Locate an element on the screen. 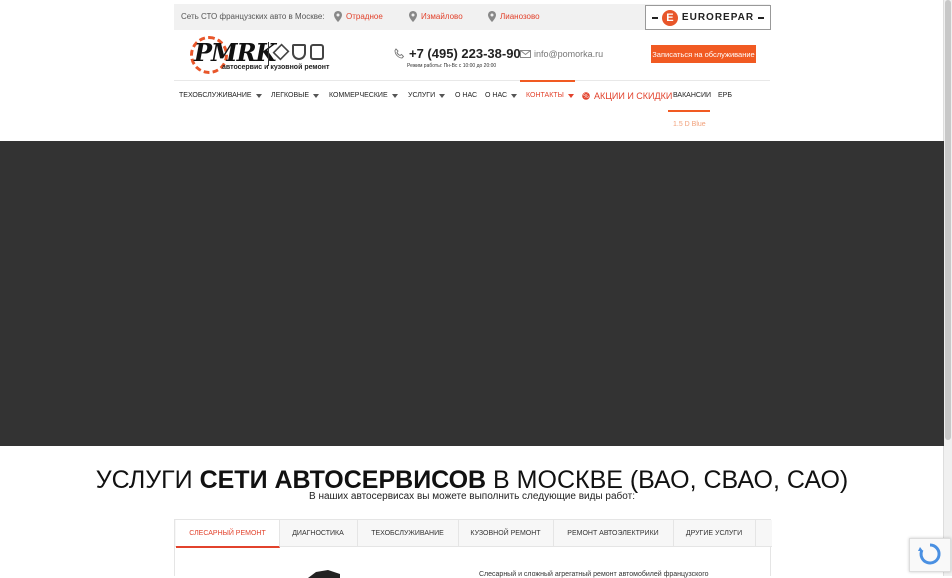  tab-body-repair: КУЗОВНОЙ РЕМОНТ is located at coordinates (506, 533).